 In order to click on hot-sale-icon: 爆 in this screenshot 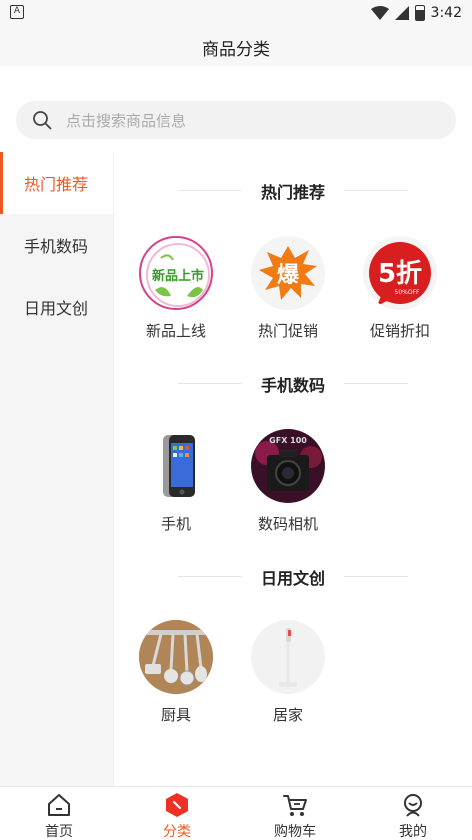, I will do `click(288, 273)`.